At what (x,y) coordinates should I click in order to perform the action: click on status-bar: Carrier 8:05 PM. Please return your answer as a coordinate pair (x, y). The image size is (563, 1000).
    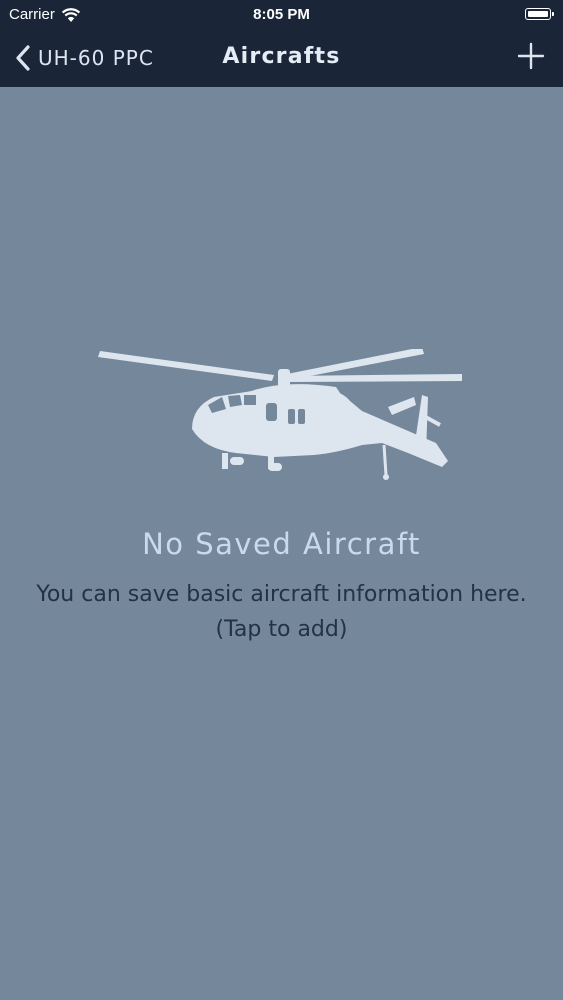
    Looking at the image, I should click on (281, 15).